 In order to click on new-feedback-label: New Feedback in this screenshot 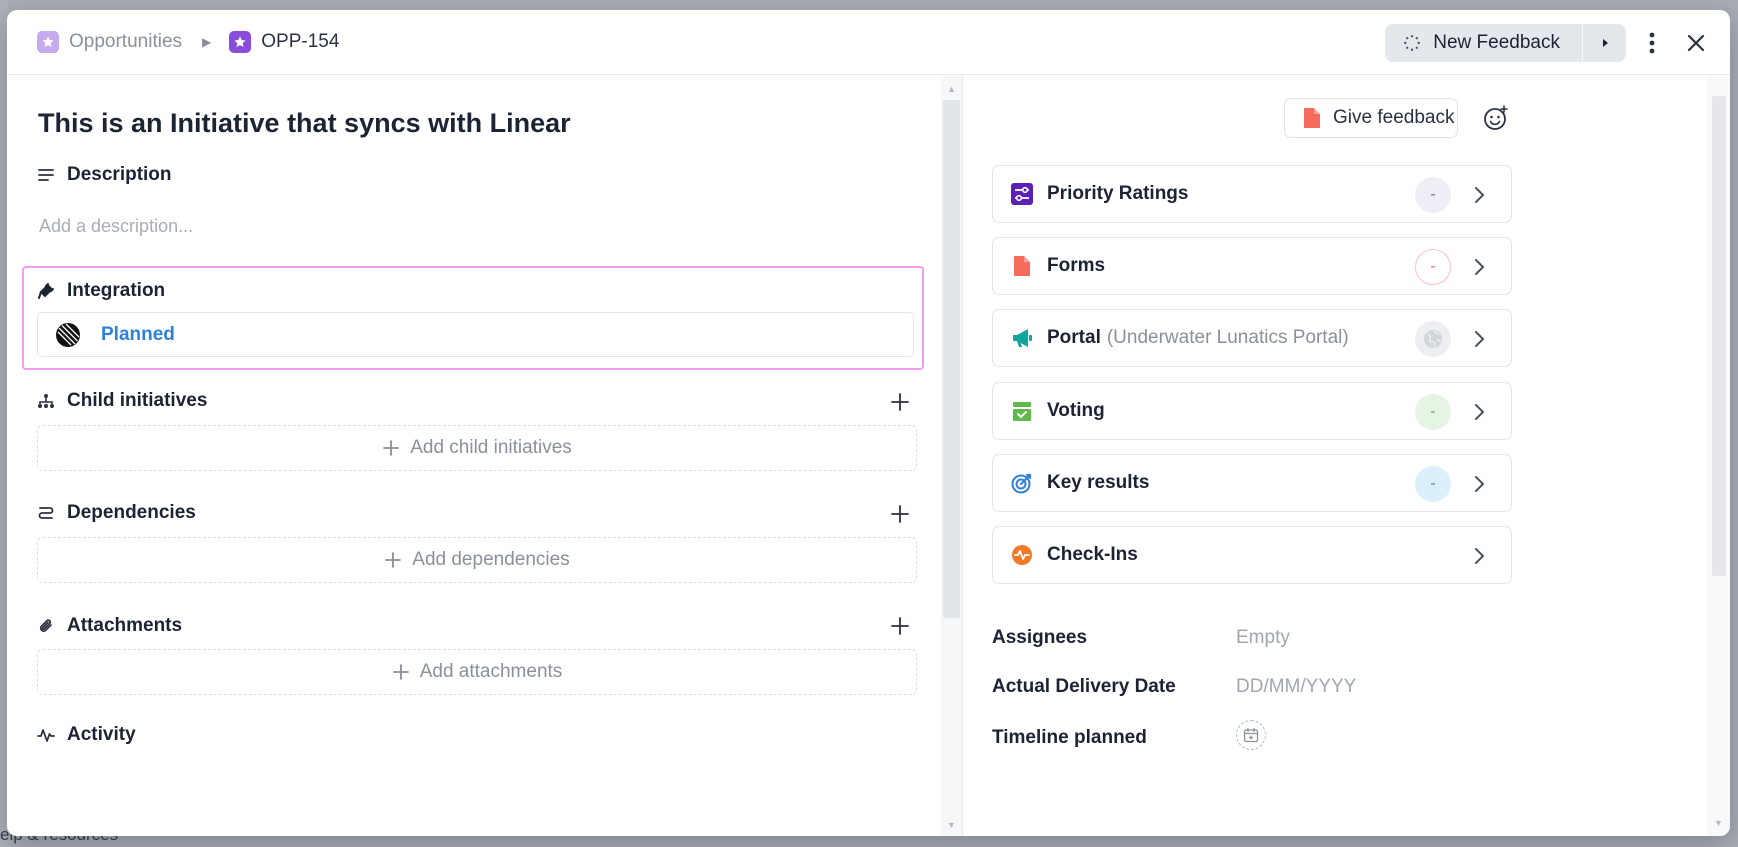, I will do `click(1496, 42)`.